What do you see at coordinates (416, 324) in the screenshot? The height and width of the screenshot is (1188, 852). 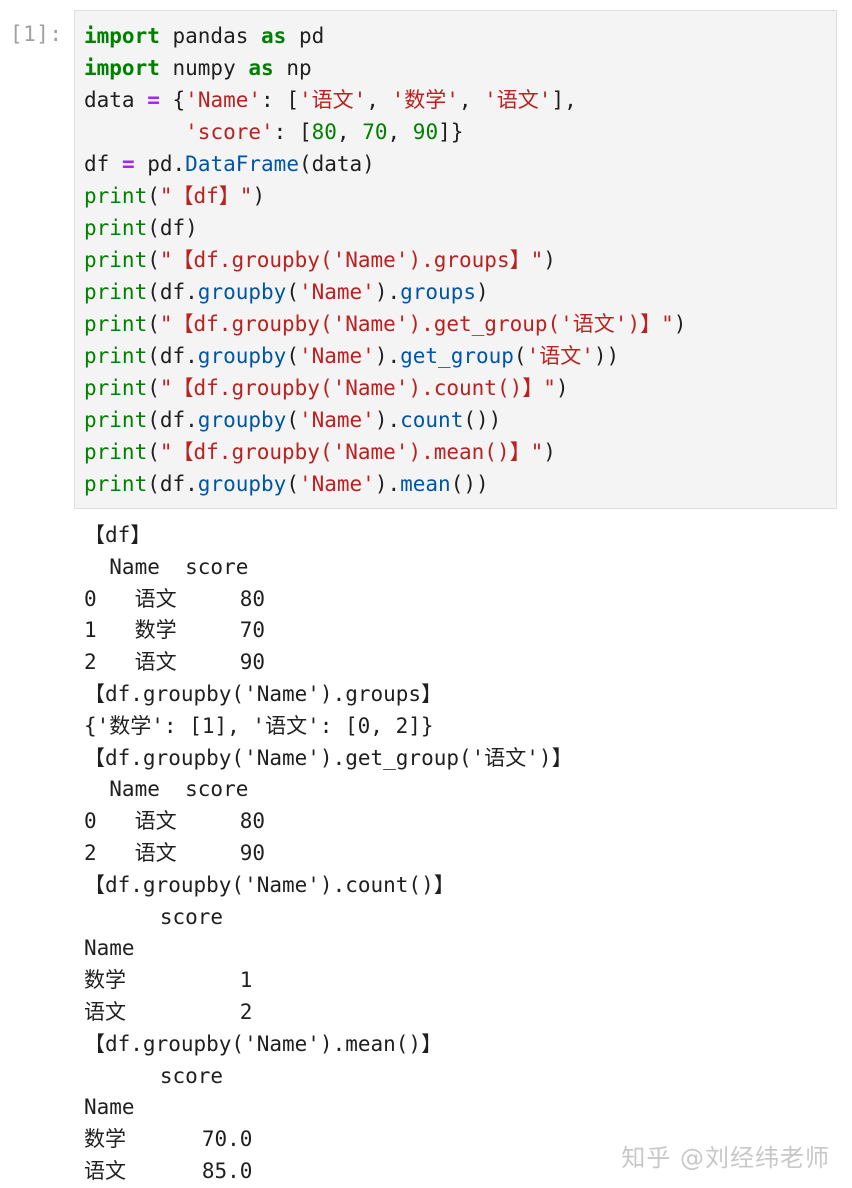 I see `code-token: "【df.groupby('Name').get_group('语文')】"` at bounding box center [416, 324].